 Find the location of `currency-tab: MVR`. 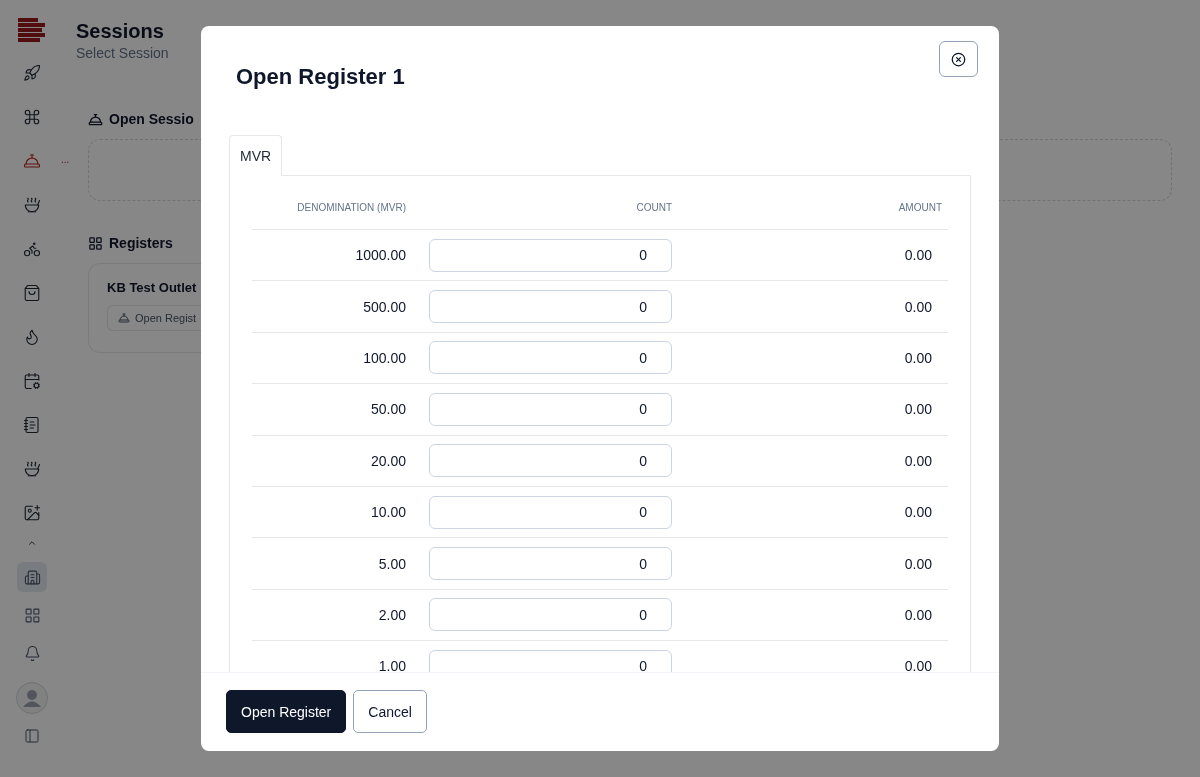

currency-tab: MVR is located at coordinates (256, 155).